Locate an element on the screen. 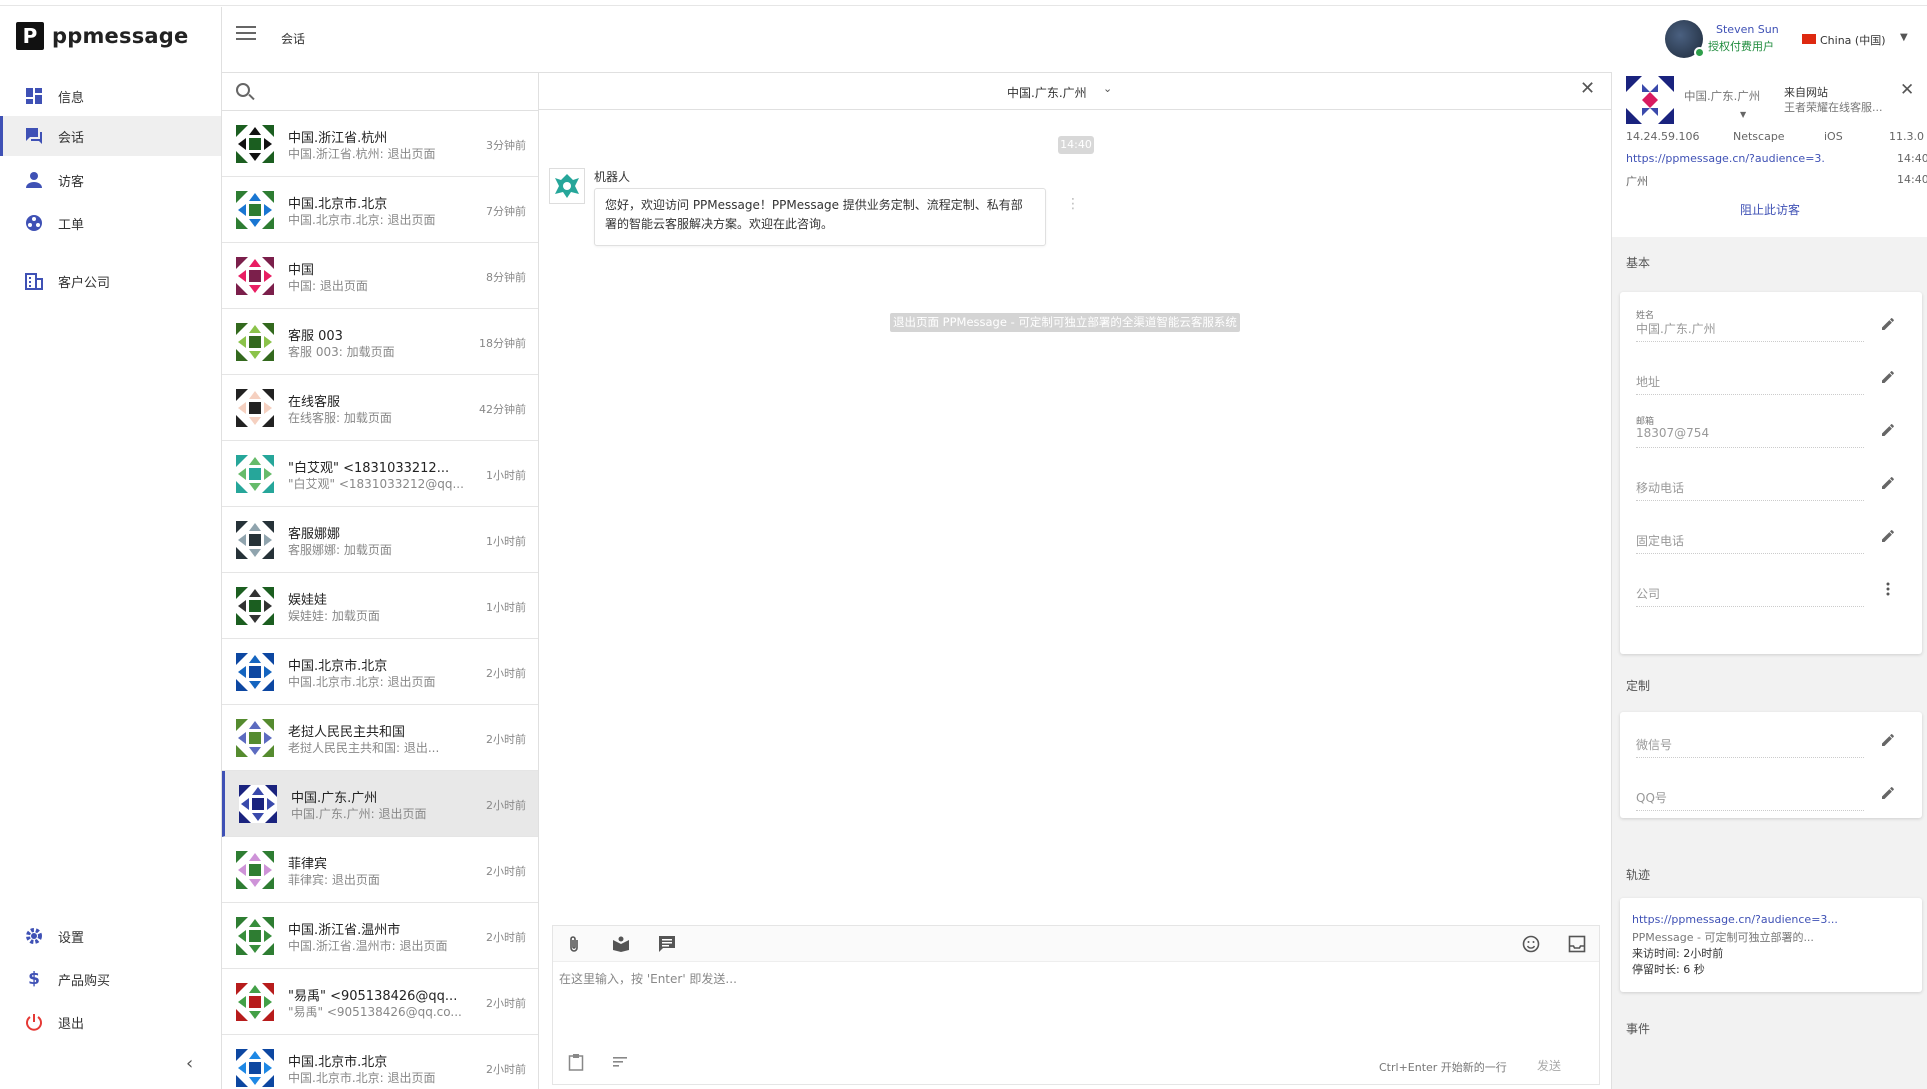 The width and height of the screenshot is (1927, 1089). book-icon is located at coordinates (621, 944).